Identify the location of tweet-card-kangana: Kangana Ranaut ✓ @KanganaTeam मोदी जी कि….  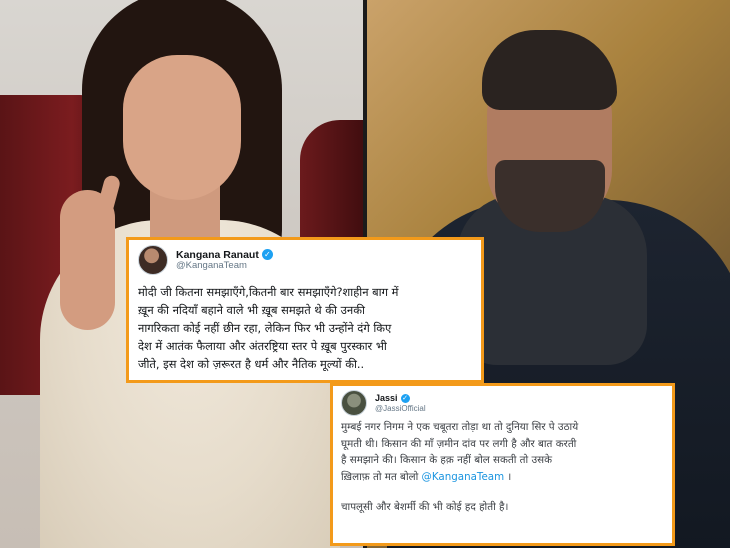
(305, 310).